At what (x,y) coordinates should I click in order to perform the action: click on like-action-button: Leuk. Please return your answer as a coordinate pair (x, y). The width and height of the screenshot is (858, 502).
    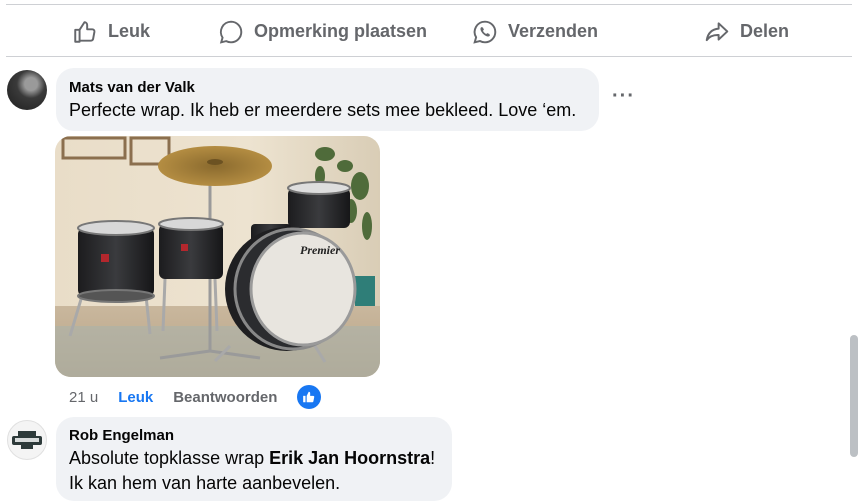
    Looking at the image, I should click on (111, 31).